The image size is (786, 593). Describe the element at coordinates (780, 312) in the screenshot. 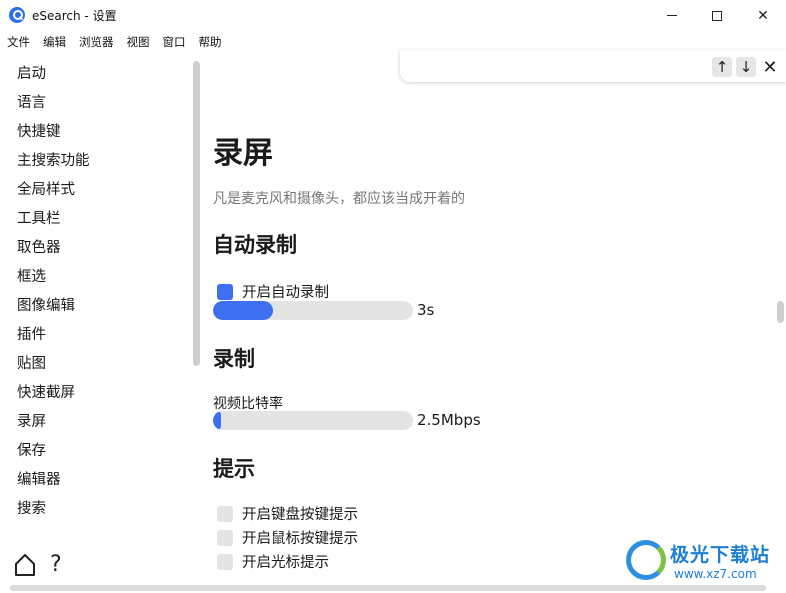

I see `content-scrollbar` at that location.